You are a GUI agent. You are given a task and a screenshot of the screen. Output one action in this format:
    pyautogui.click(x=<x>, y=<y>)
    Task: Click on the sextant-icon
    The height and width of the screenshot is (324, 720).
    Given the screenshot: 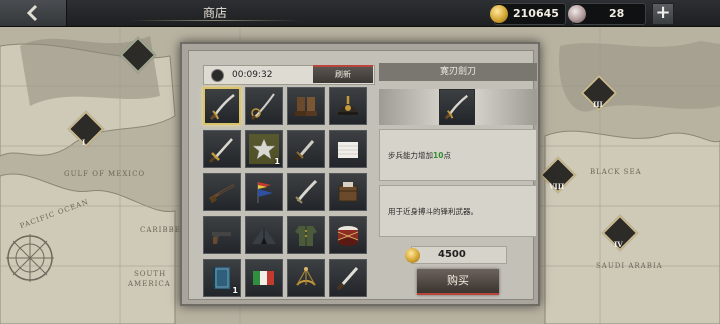 What is the action you would take?
    pyautogui.click(x=306, y=276)
    